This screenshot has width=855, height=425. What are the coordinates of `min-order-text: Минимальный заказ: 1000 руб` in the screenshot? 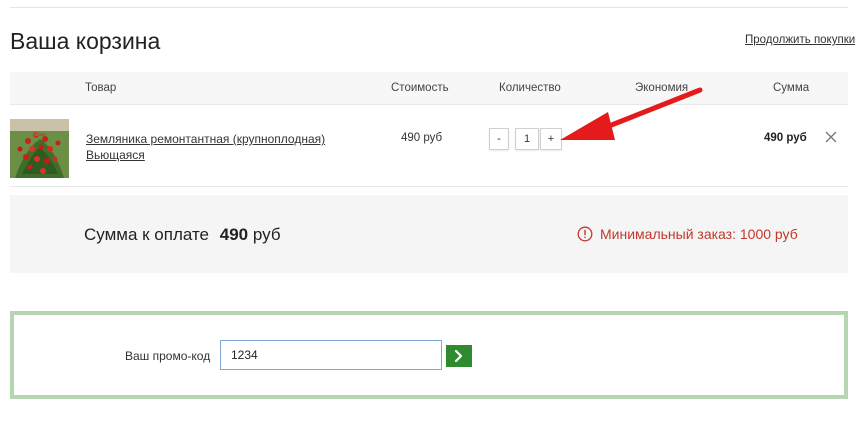 It's located at (699, 234).